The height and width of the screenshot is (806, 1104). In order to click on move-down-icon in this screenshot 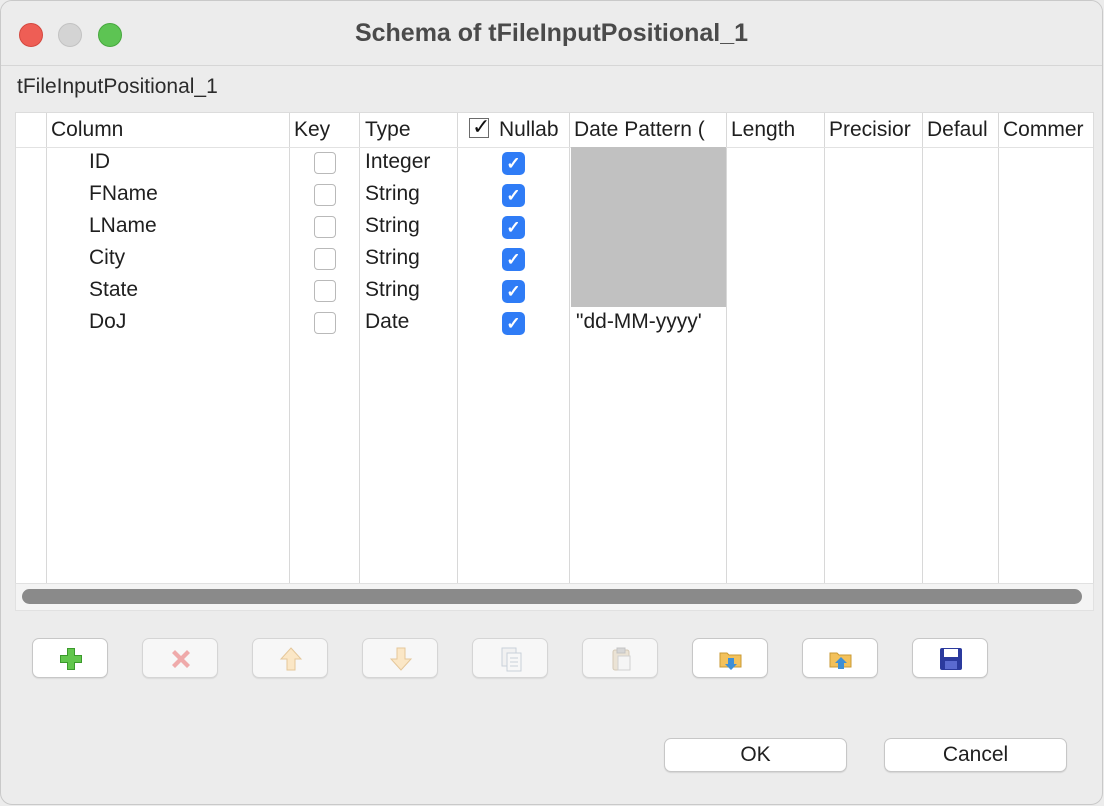, I will do `click(401, 659)`.